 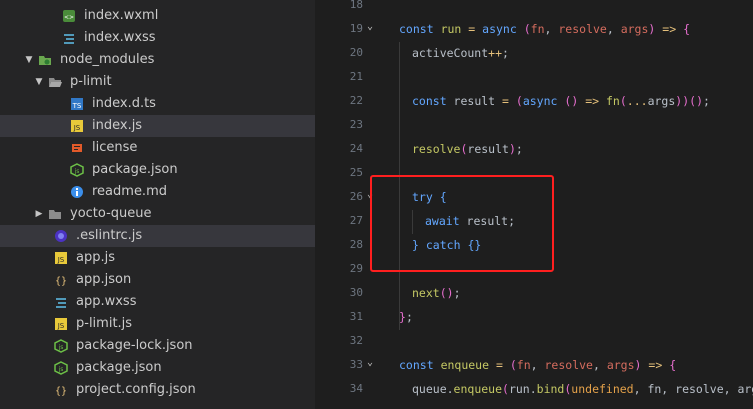 What do you see at coordinates (537, 365) in the screenshot?
I see `code-line: const enqueue = (fn, resolve, args) => {` at bounding box center [537, 365].